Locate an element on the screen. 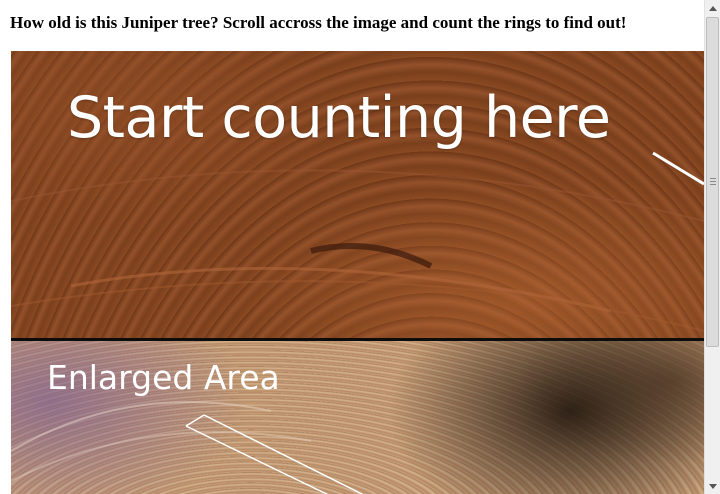 The image size is (720, 494). arrow-down-icon is located at coordinates (712, 486).